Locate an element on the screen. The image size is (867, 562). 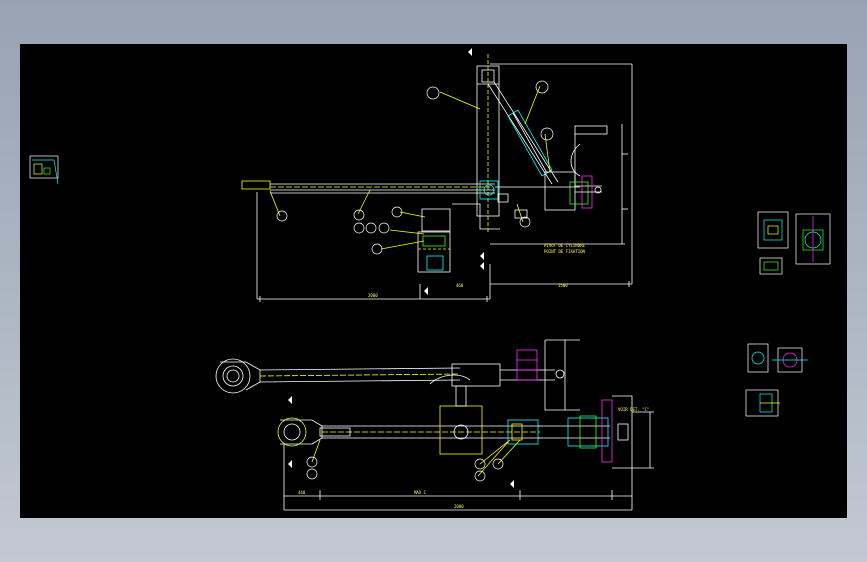
bottom-dim-a: 440 is located at coordinates (302, 492).